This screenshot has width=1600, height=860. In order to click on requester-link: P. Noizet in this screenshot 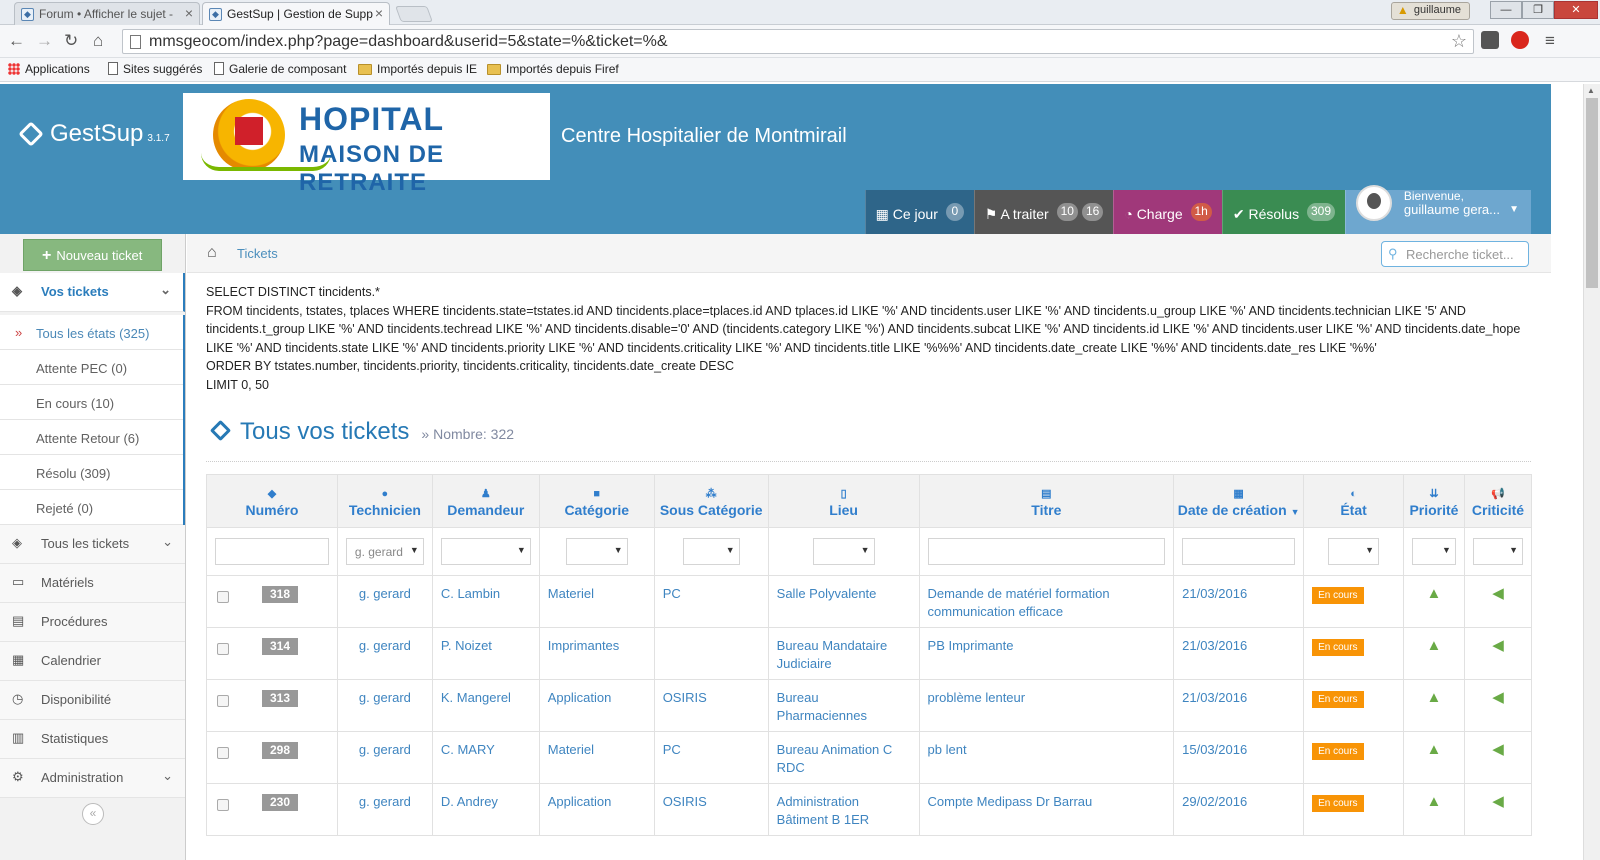, I will do `click(466, 645)`.